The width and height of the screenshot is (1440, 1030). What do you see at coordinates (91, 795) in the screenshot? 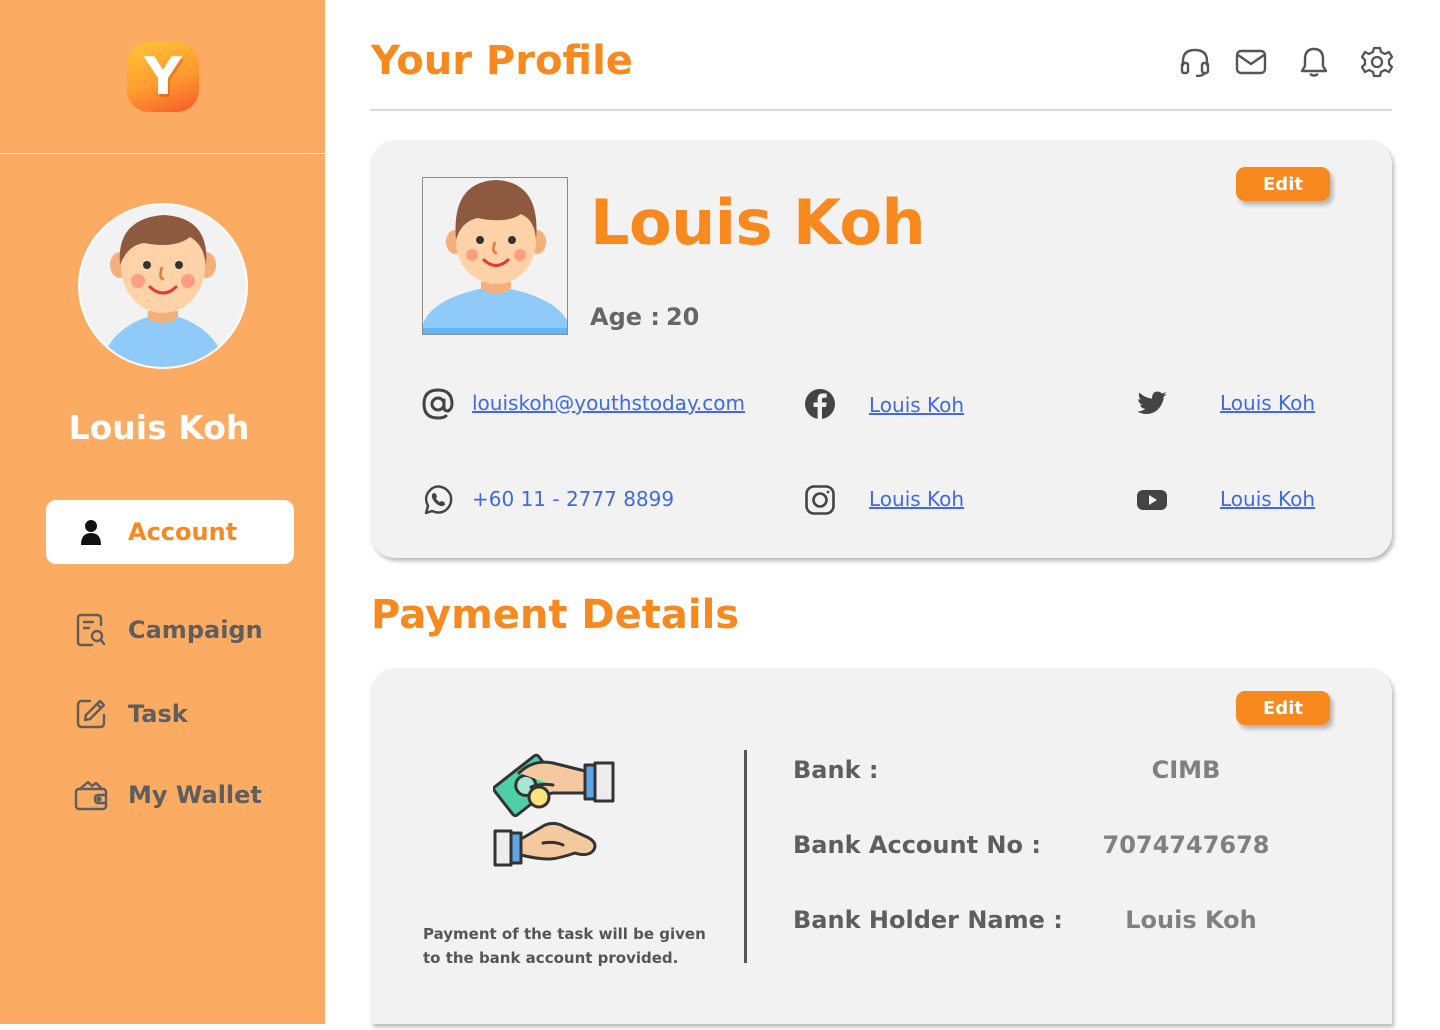
I see `wallet-icon` at bounding box center [91, 795].